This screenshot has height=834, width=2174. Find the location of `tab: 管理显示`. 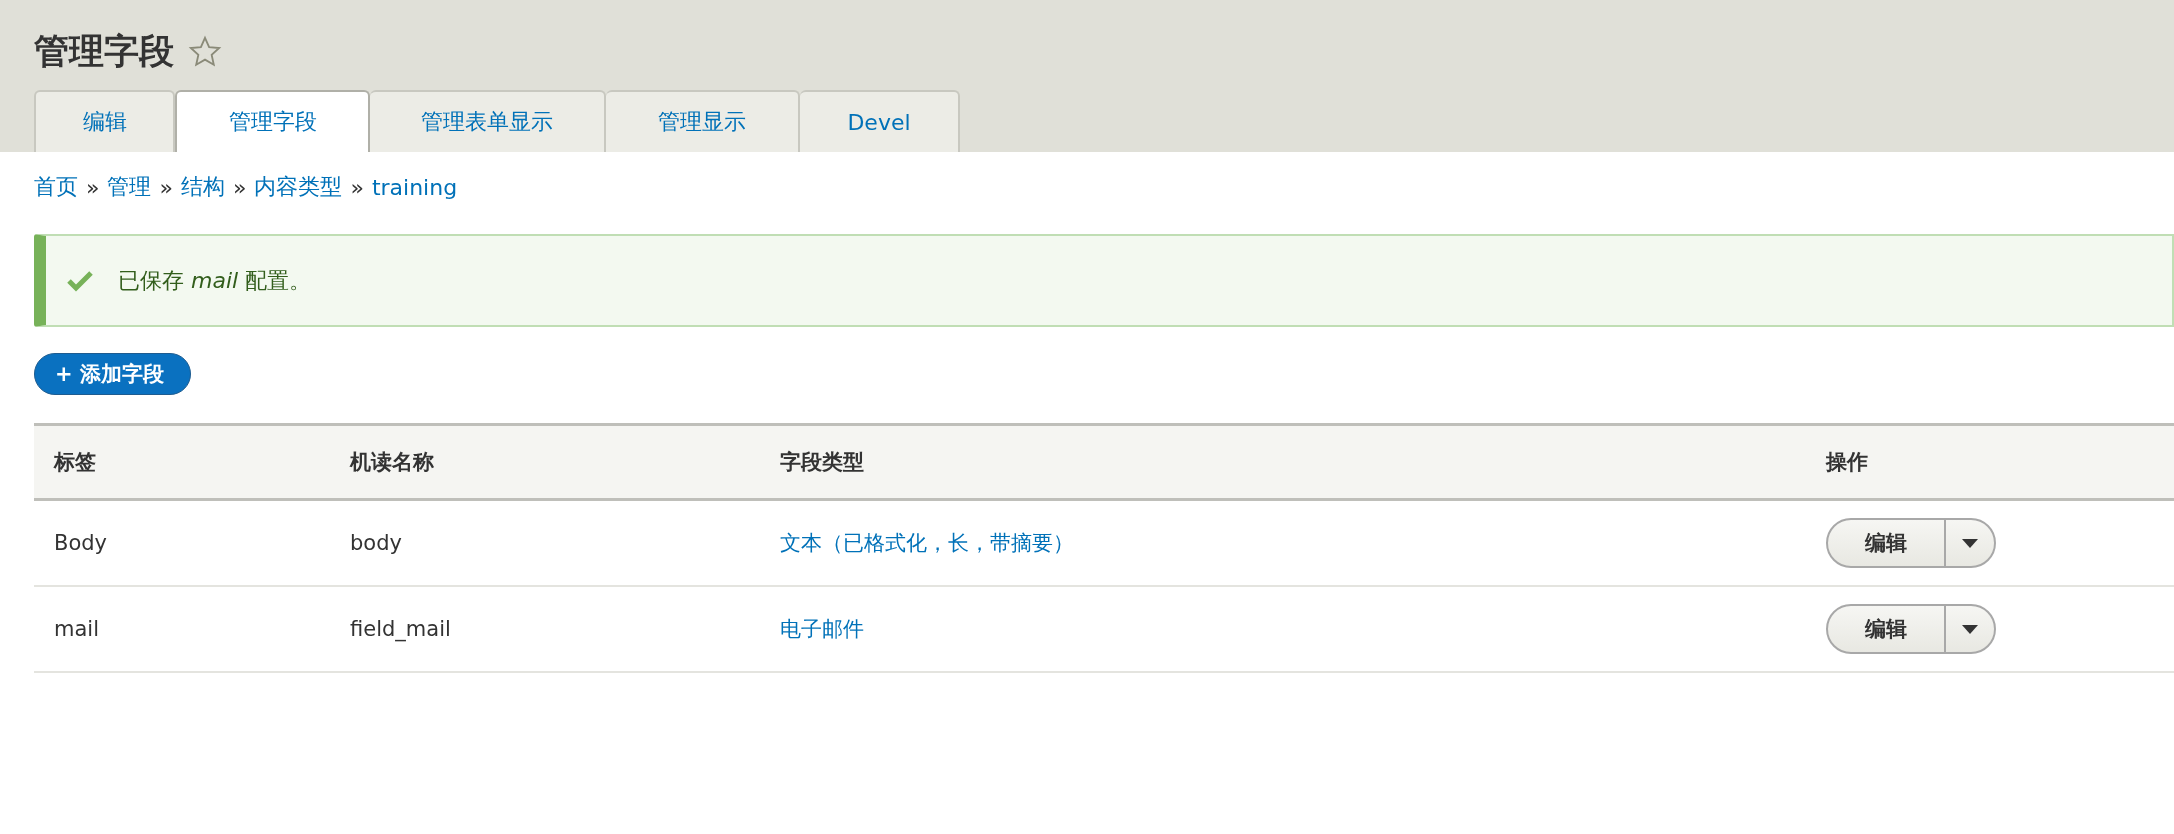

tab: 管理显示 is located at coordinates (703, 121).